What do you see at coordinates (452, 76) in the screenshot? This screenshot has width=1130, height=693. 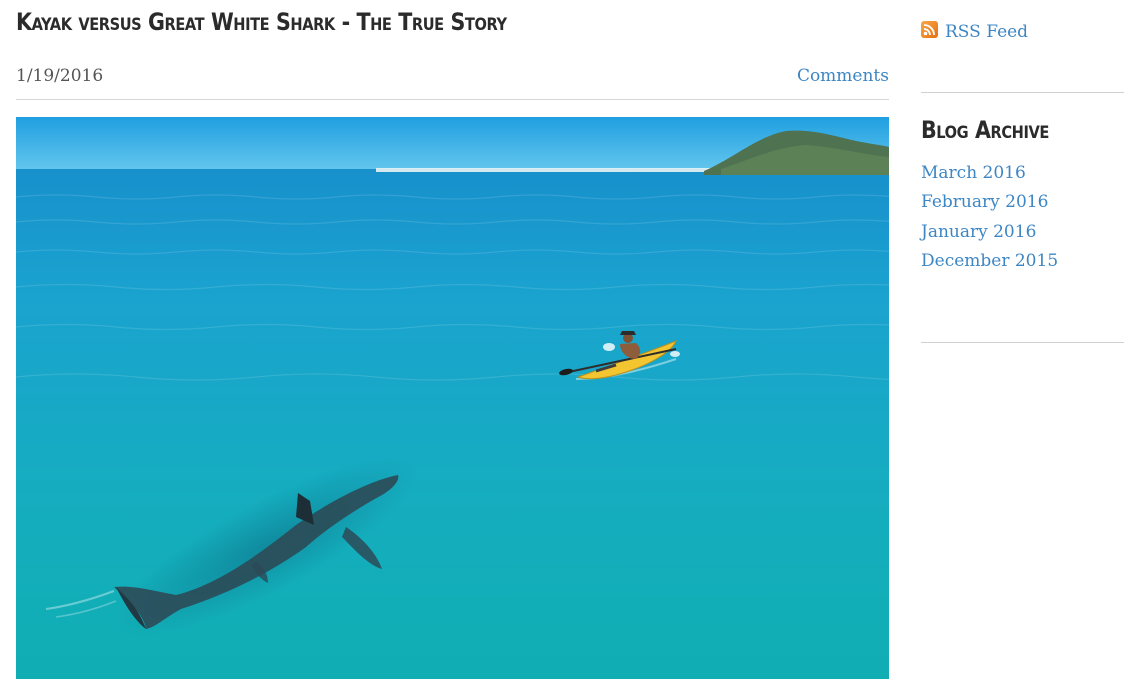 I see `post-meta: 1/19/2016 Comments` at bounding box center [452, 76].